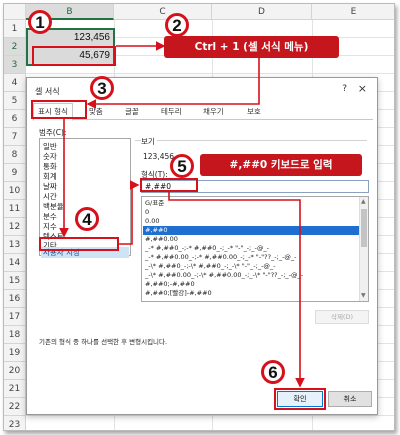  I want to click on format-item-selected: #,##0, so click(251, 230).